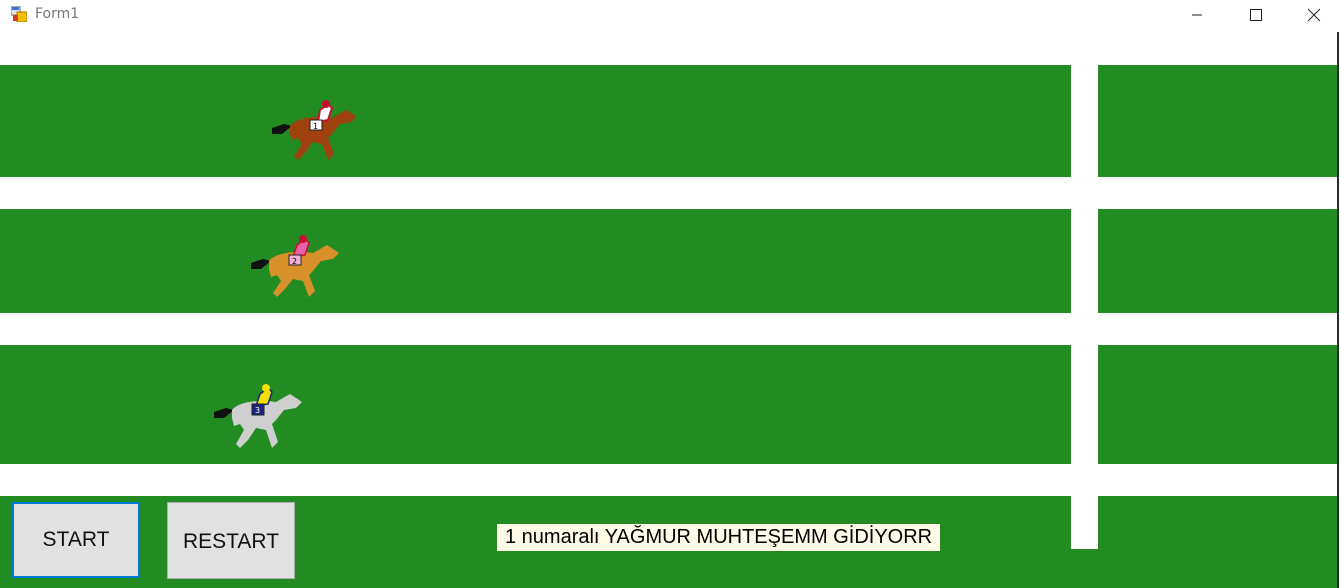  What do you see at coordinates (670, 15) in the screenshot?
I see `title-bar: Form1` at bounding box center [670, 15].